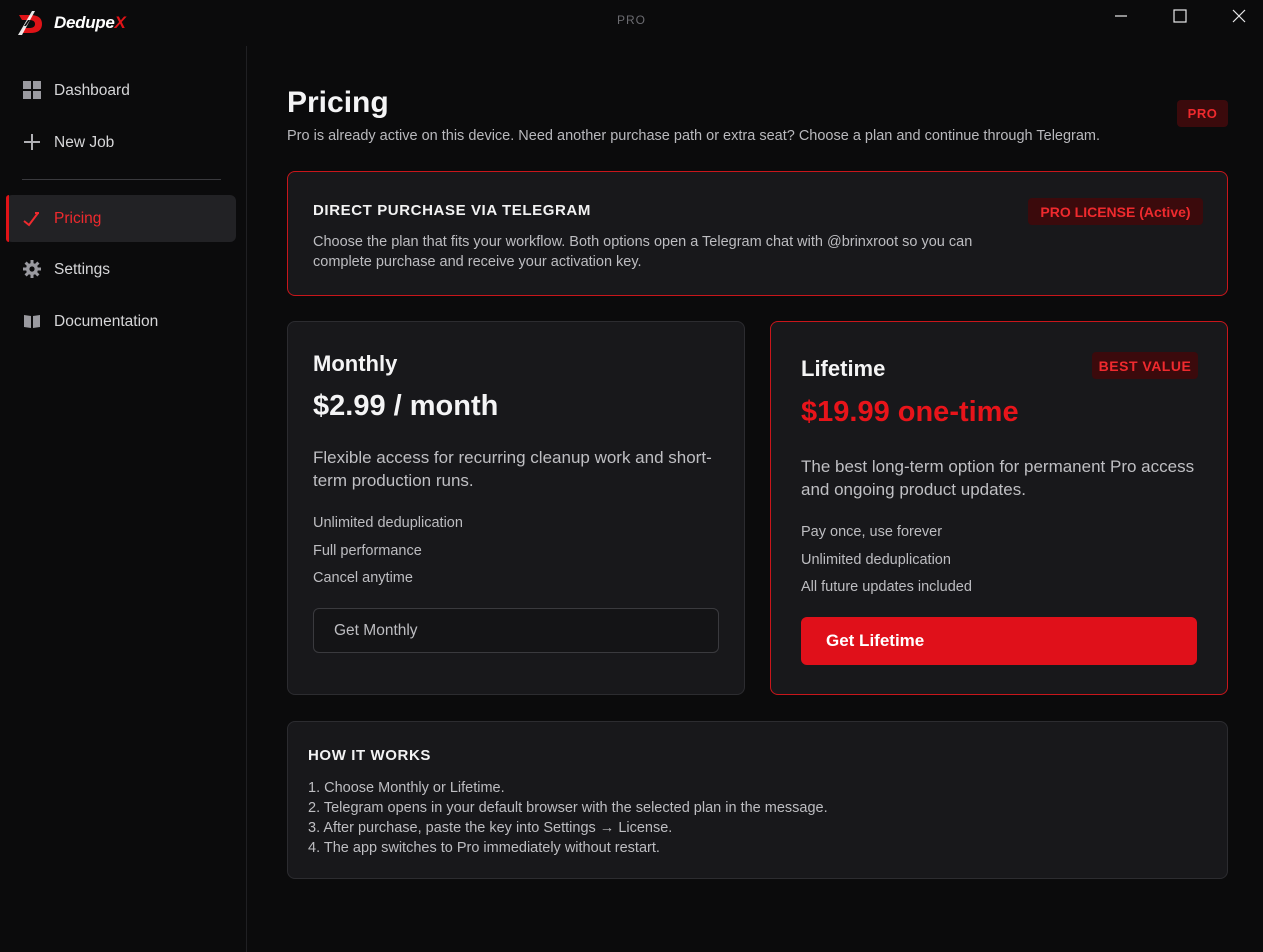  Describe the element at coordinates (121, 142) in the screenshot. I see `sidebar-item-new-job: New Job` at that location.